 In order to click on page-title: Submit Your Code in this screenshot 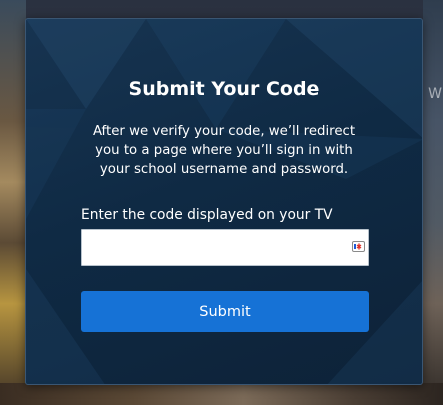, I will do `click(224, 89)`.